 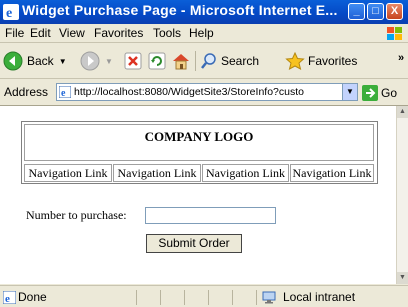 I want to click on refresh-button, so click(x=157, y=61).